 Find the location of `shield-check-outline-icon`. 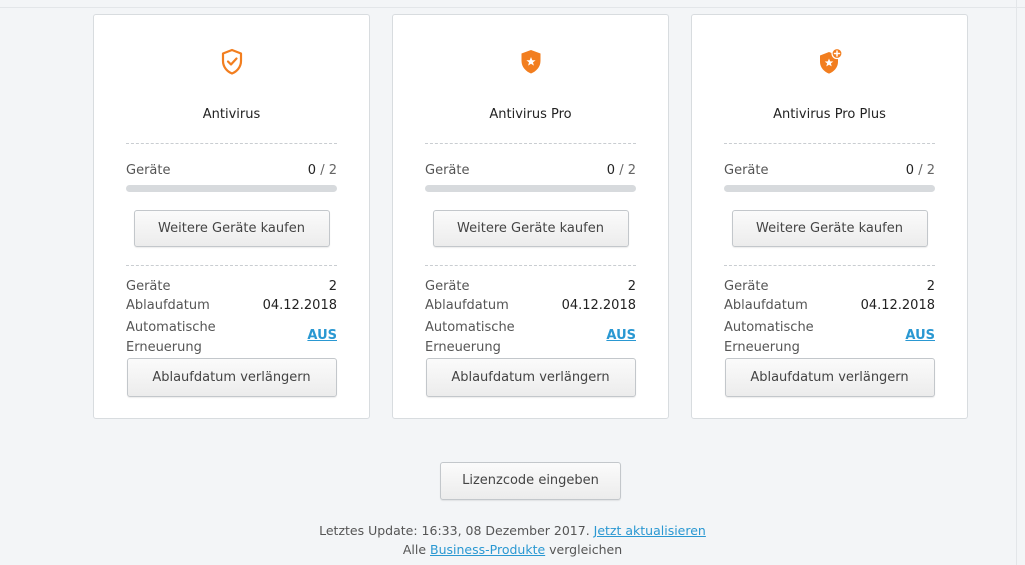

shield-check-outline-icon is located at coordinates (231, 61).